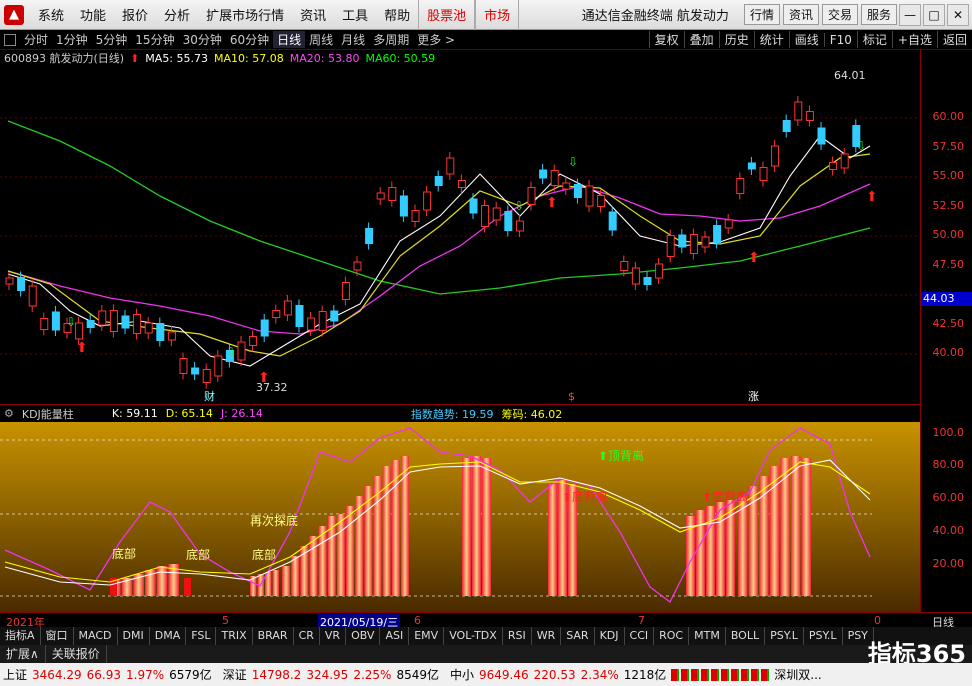  Describe the element at coordinates (93, 15) in the screenshot. I see `menu-function: 功能` at that location.